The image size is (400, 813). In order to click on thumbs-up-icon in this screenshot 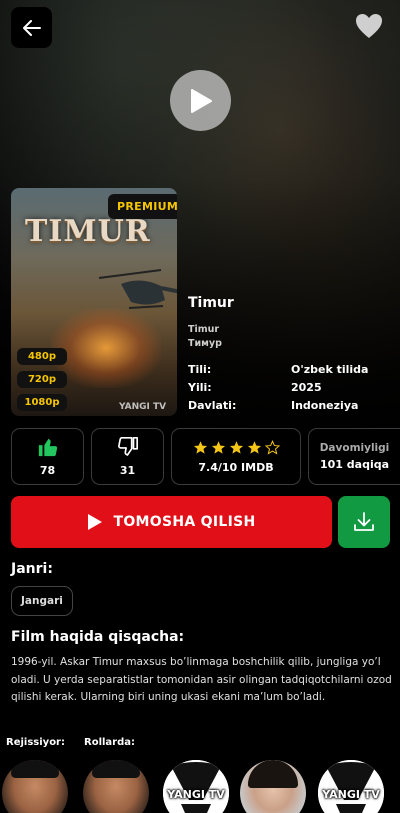, I will do `click(47, 447)`.